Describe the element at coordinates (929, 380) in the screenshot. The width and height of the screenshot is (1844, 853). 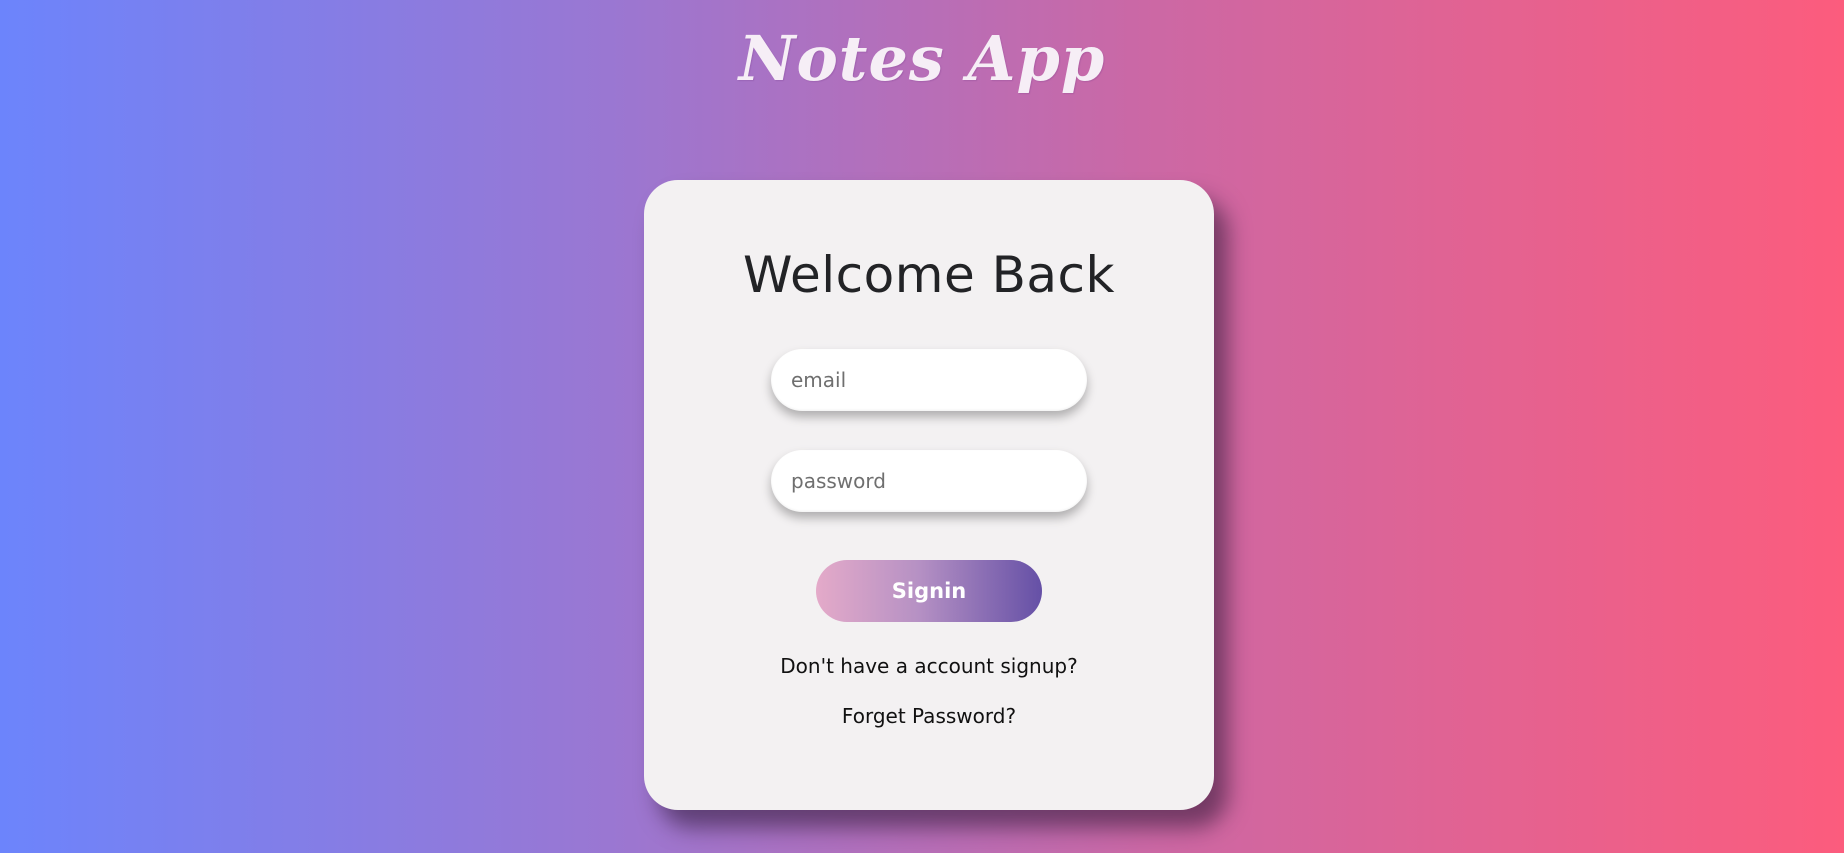
I see `email-input` at that location.